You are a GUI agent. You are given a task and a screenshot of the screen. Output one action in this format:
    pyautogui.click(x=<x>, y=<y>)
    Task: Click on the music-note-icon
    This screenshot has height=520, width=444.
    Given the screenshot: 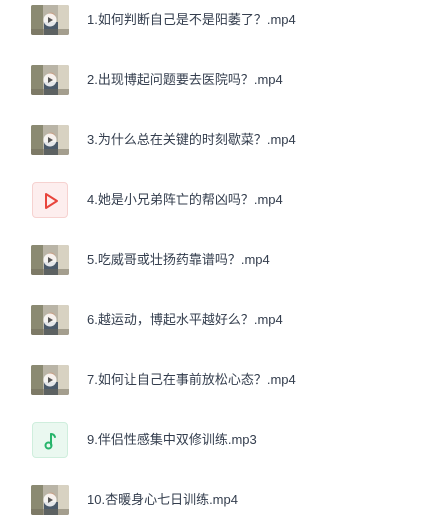 What is the action you would take?
    pyautogui.click(x=50, y=441)
    